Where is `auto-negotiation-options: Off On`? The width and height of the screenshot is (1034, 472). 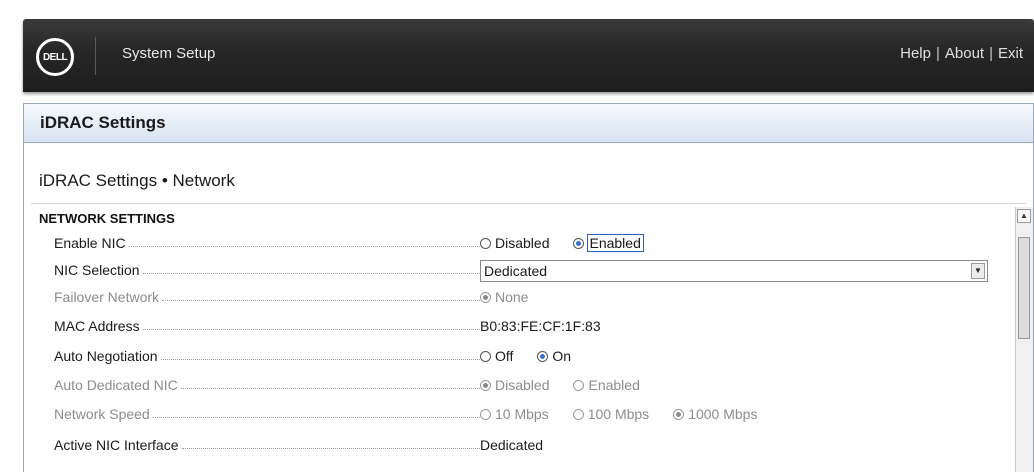 auto-negotiation-options: Off On is located at coordinates (537, 356).